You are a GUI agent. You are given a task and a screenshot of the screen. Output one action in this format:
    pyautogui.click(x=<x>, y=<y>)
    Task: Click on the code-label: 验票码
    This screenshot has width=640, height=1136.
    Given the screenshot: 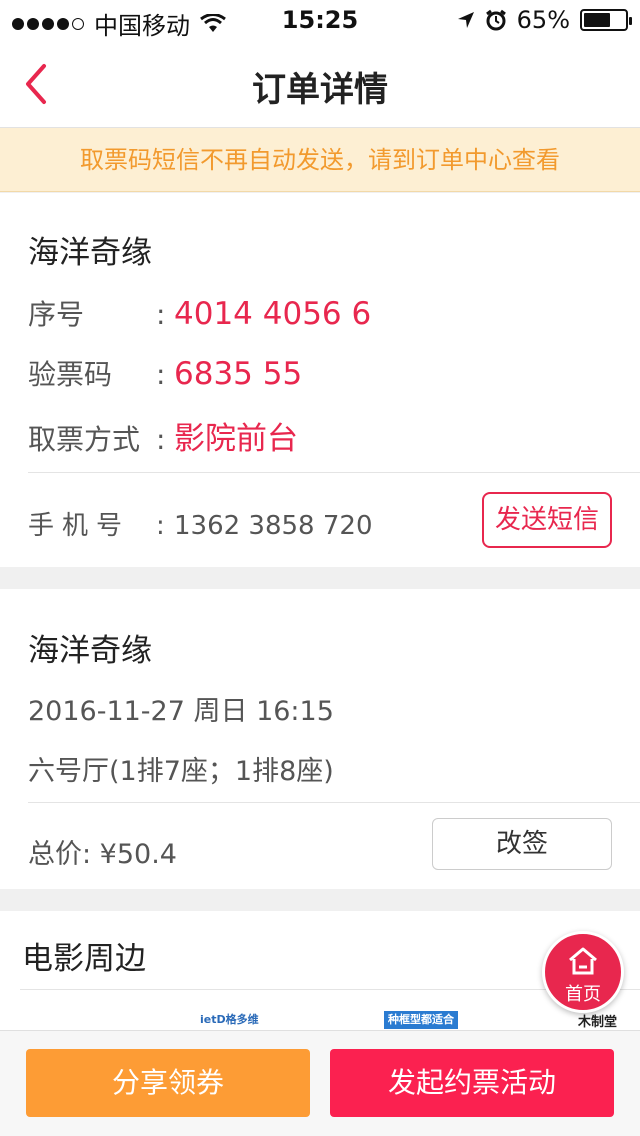 What is the action you would take?
    pyautogui.click(x=70, y=374)
    